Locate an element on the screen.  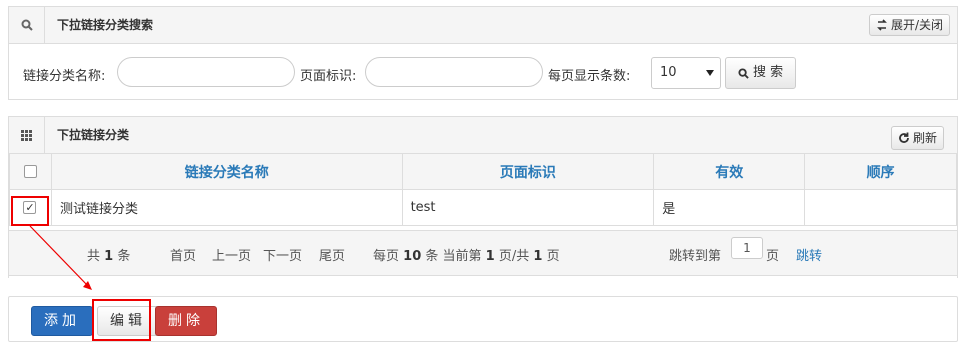
select-all-cell is located at coordinates (30, 171).